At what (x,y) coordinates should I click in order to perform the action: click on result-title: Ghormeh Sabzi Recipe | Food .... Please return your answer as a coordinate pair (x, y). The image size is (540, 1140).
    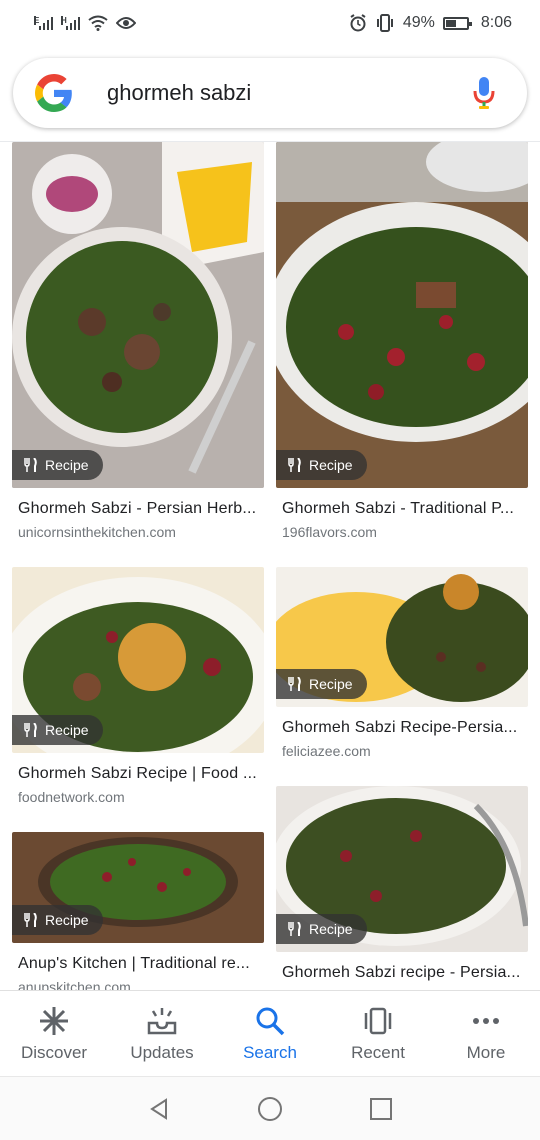
    Looking at the image, I should click on (138, 774).